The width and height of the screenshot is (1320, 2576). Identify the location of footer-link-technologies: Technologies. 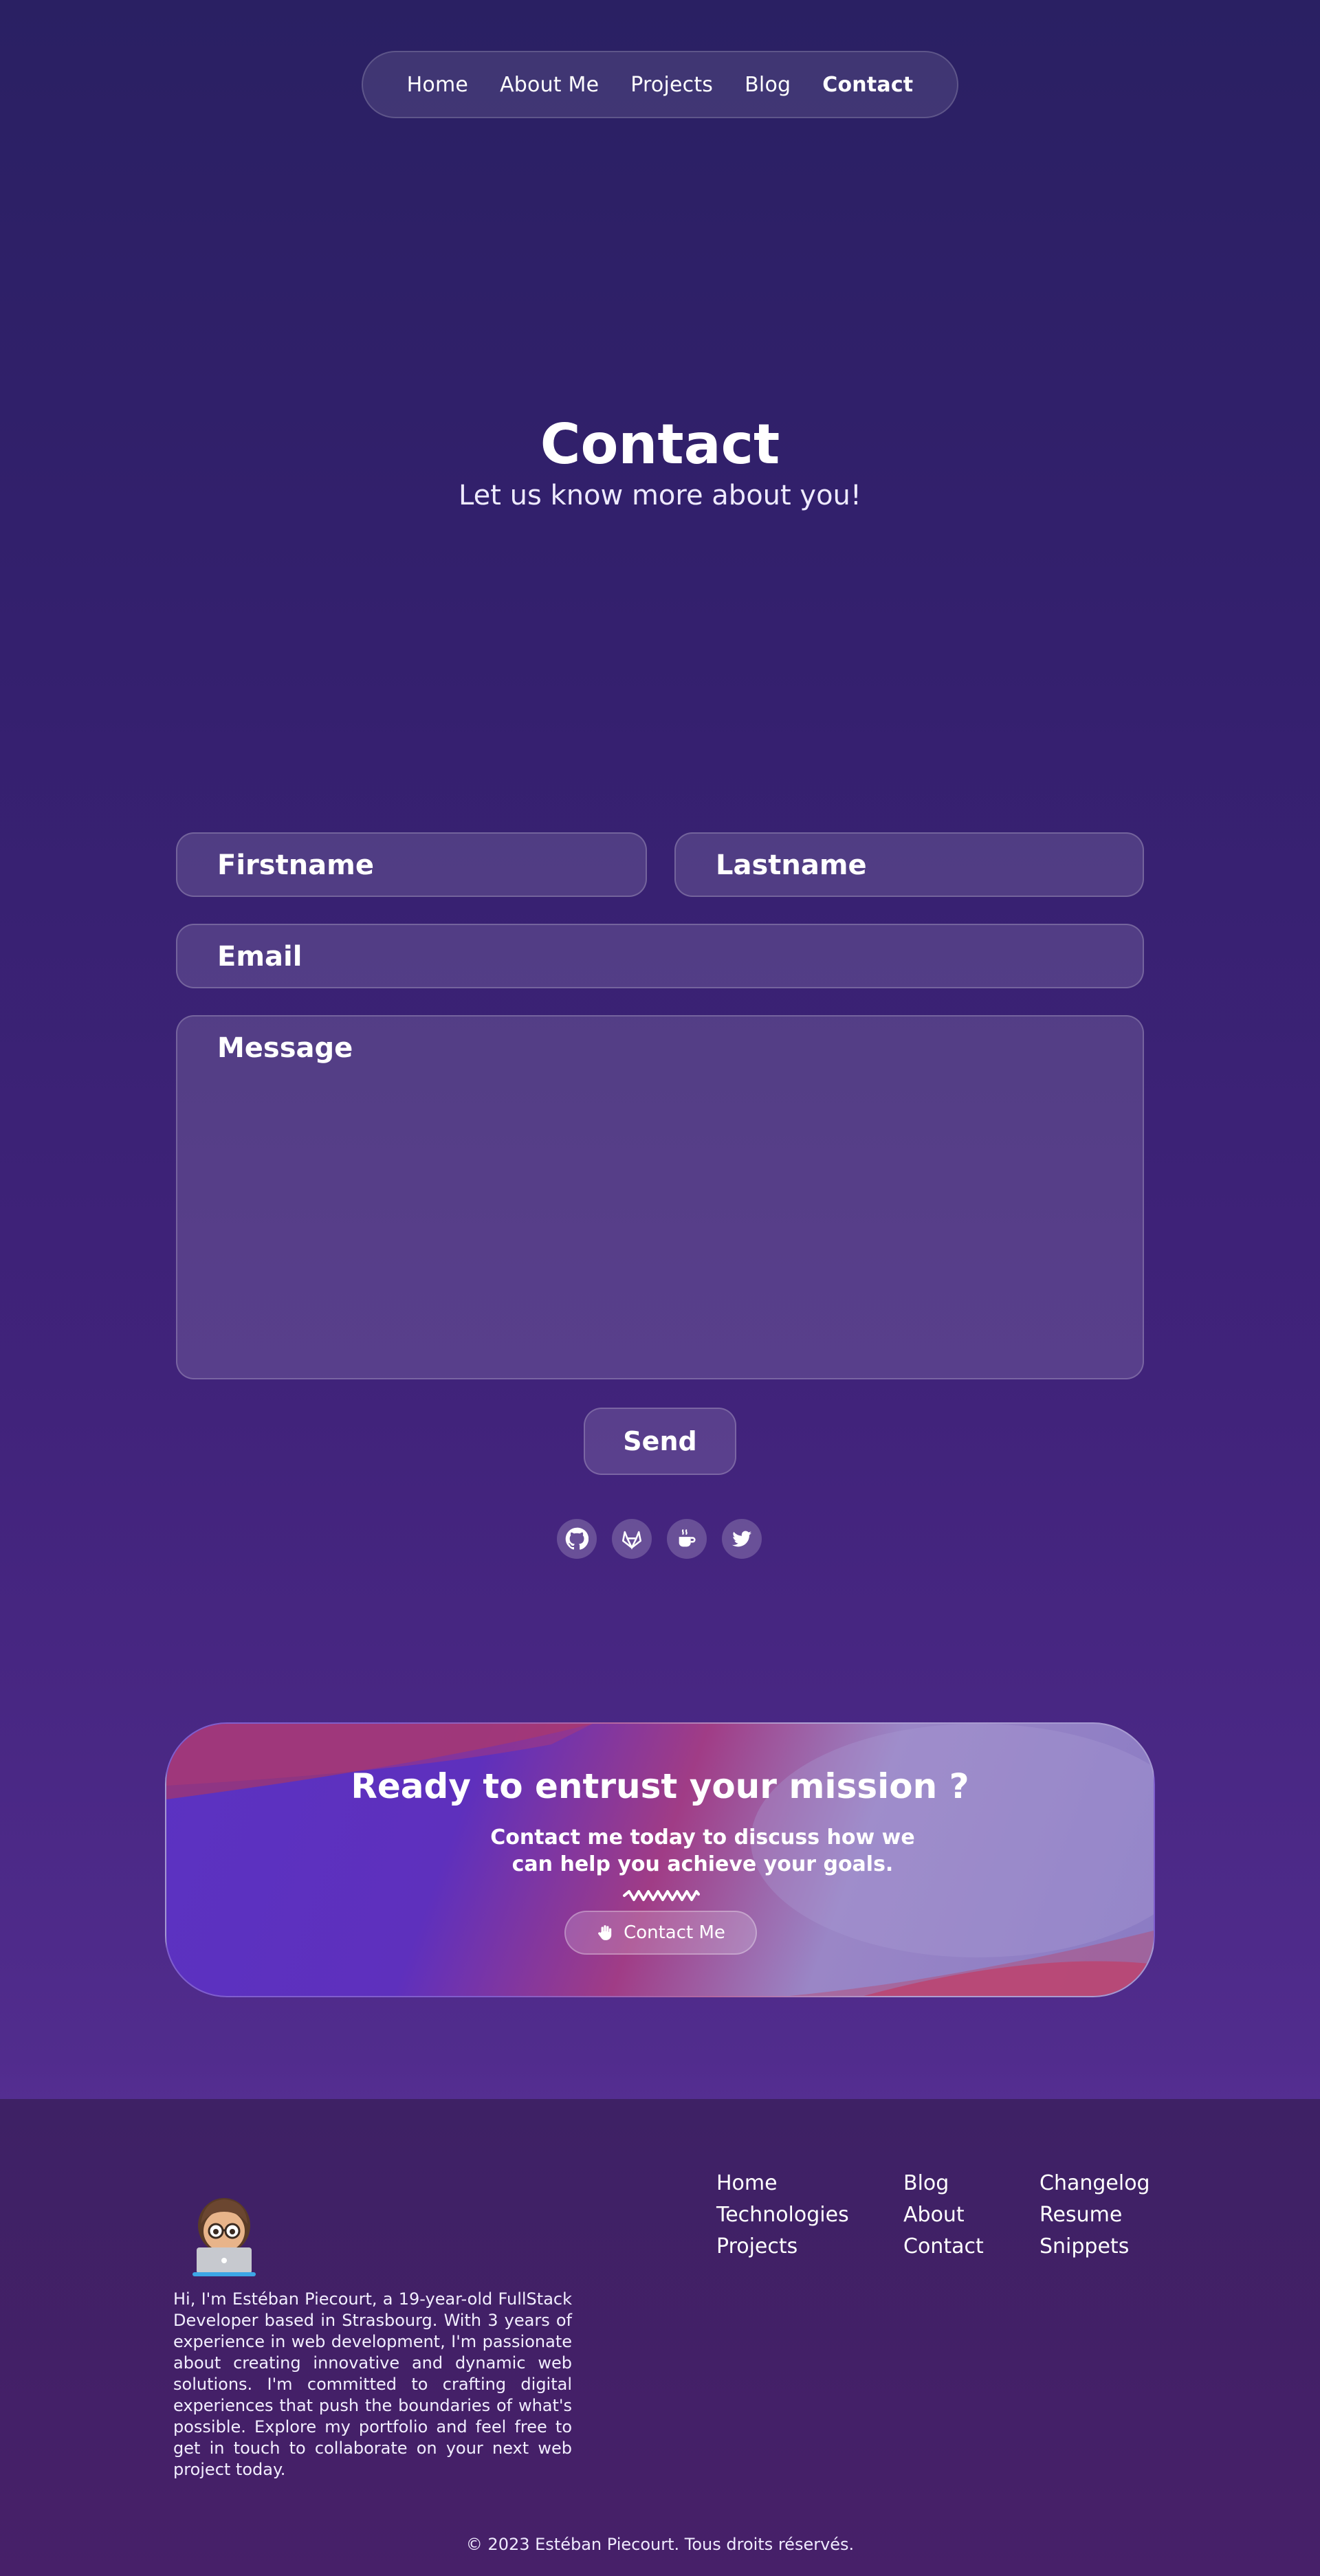
(782, 2215).